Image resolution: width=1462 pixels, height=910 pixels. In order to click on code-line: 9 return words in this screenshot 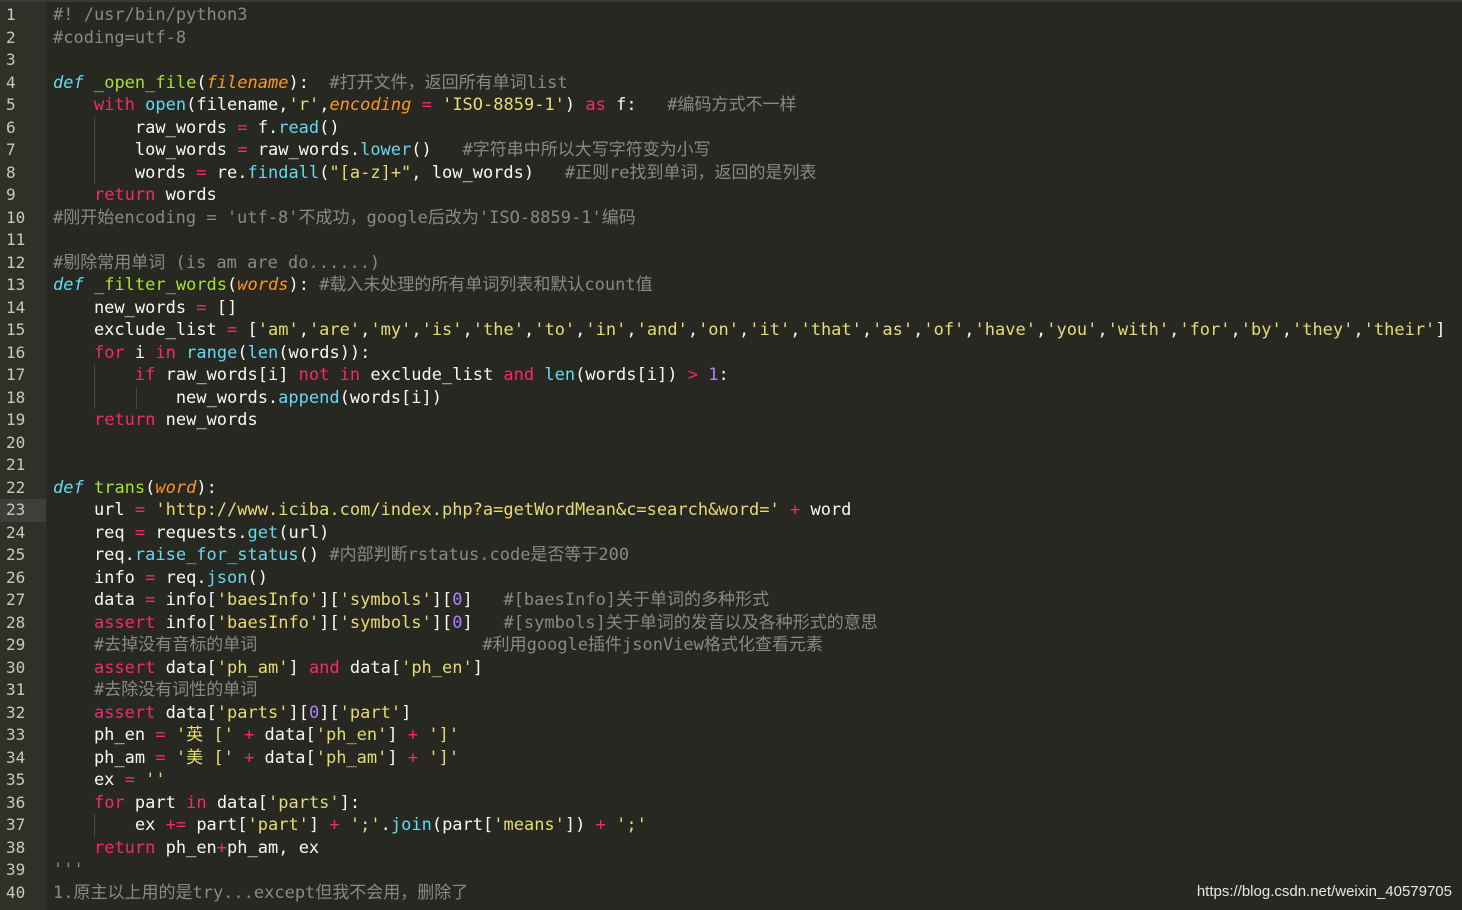, I will do `click(731, 195)`.